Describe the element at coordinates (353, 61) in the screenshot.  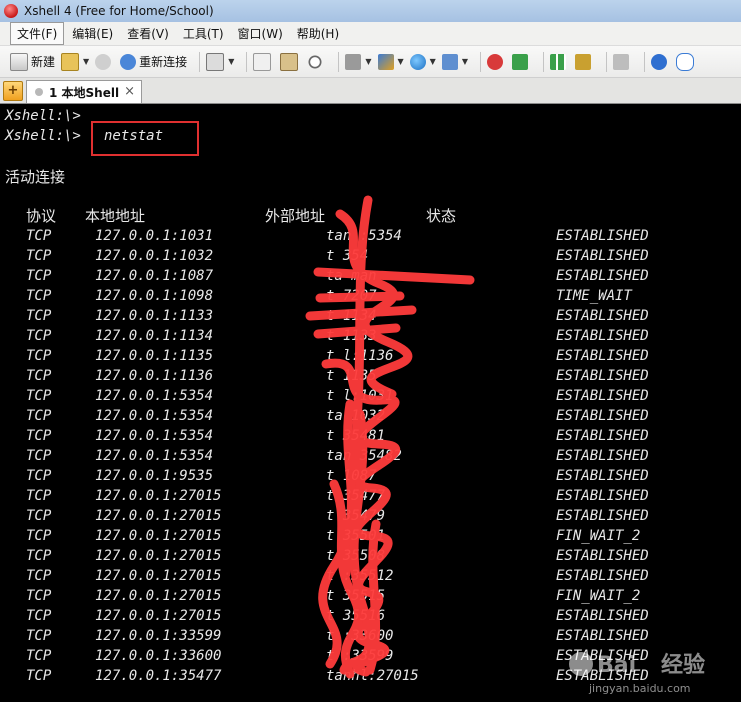
I see `printer-icon` at that location.